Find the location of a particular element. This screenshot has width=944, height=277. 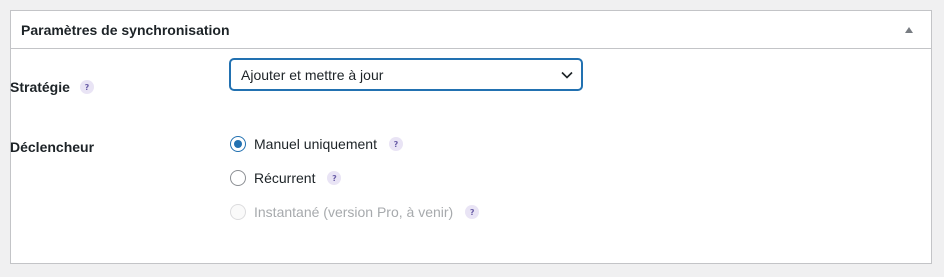

trigger-option-label: Instantané (version Pro, à venir) is located at coordinates (354, 212).